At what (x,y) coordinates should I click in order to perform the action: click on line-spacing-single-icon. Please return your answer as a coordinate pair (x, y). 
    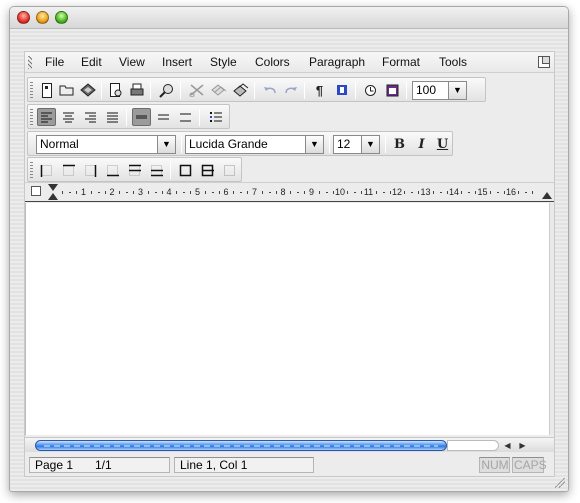
    Looking at the image, I should click on (141, 117).